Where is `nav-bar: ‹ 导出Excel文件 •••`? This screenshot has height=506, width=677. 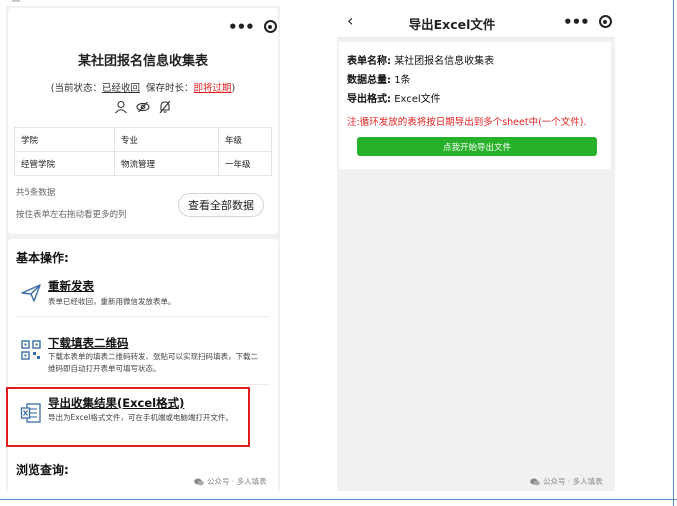
nav-bar: ‹ 导出Excel文件 ••• is located at coordinates (476, 22).